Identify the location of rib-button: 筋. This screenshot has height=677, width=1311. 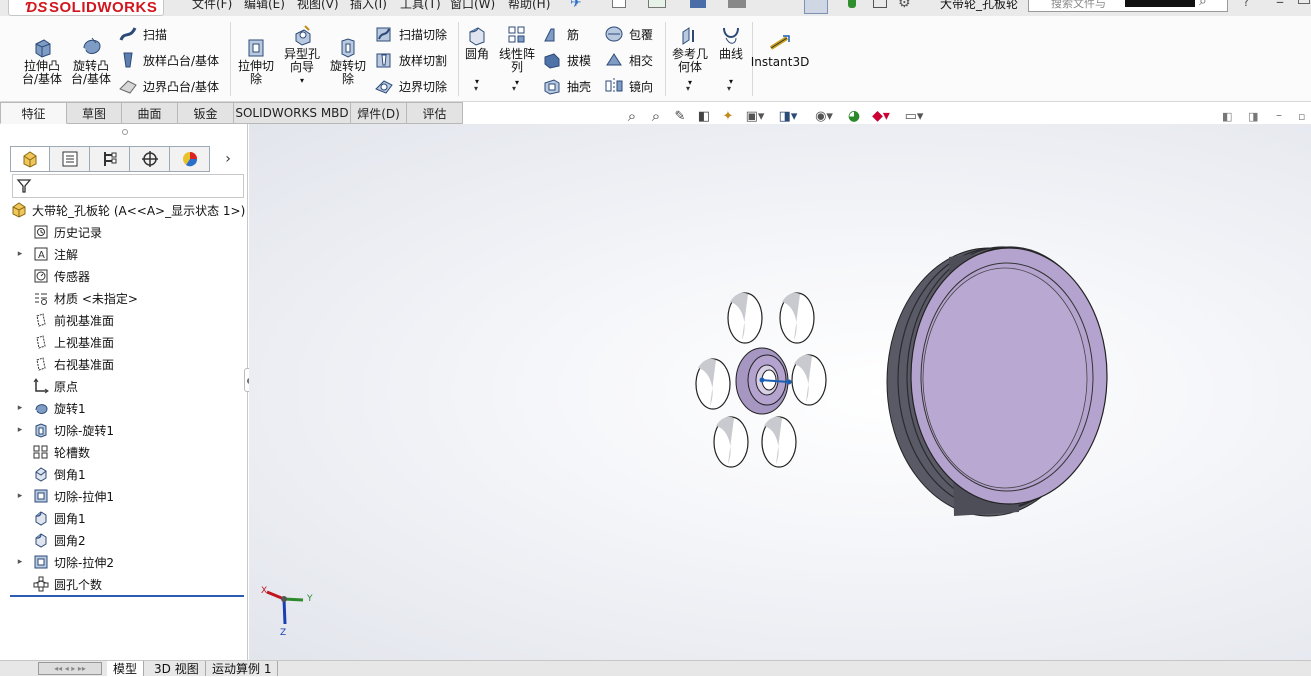
(560, 34).